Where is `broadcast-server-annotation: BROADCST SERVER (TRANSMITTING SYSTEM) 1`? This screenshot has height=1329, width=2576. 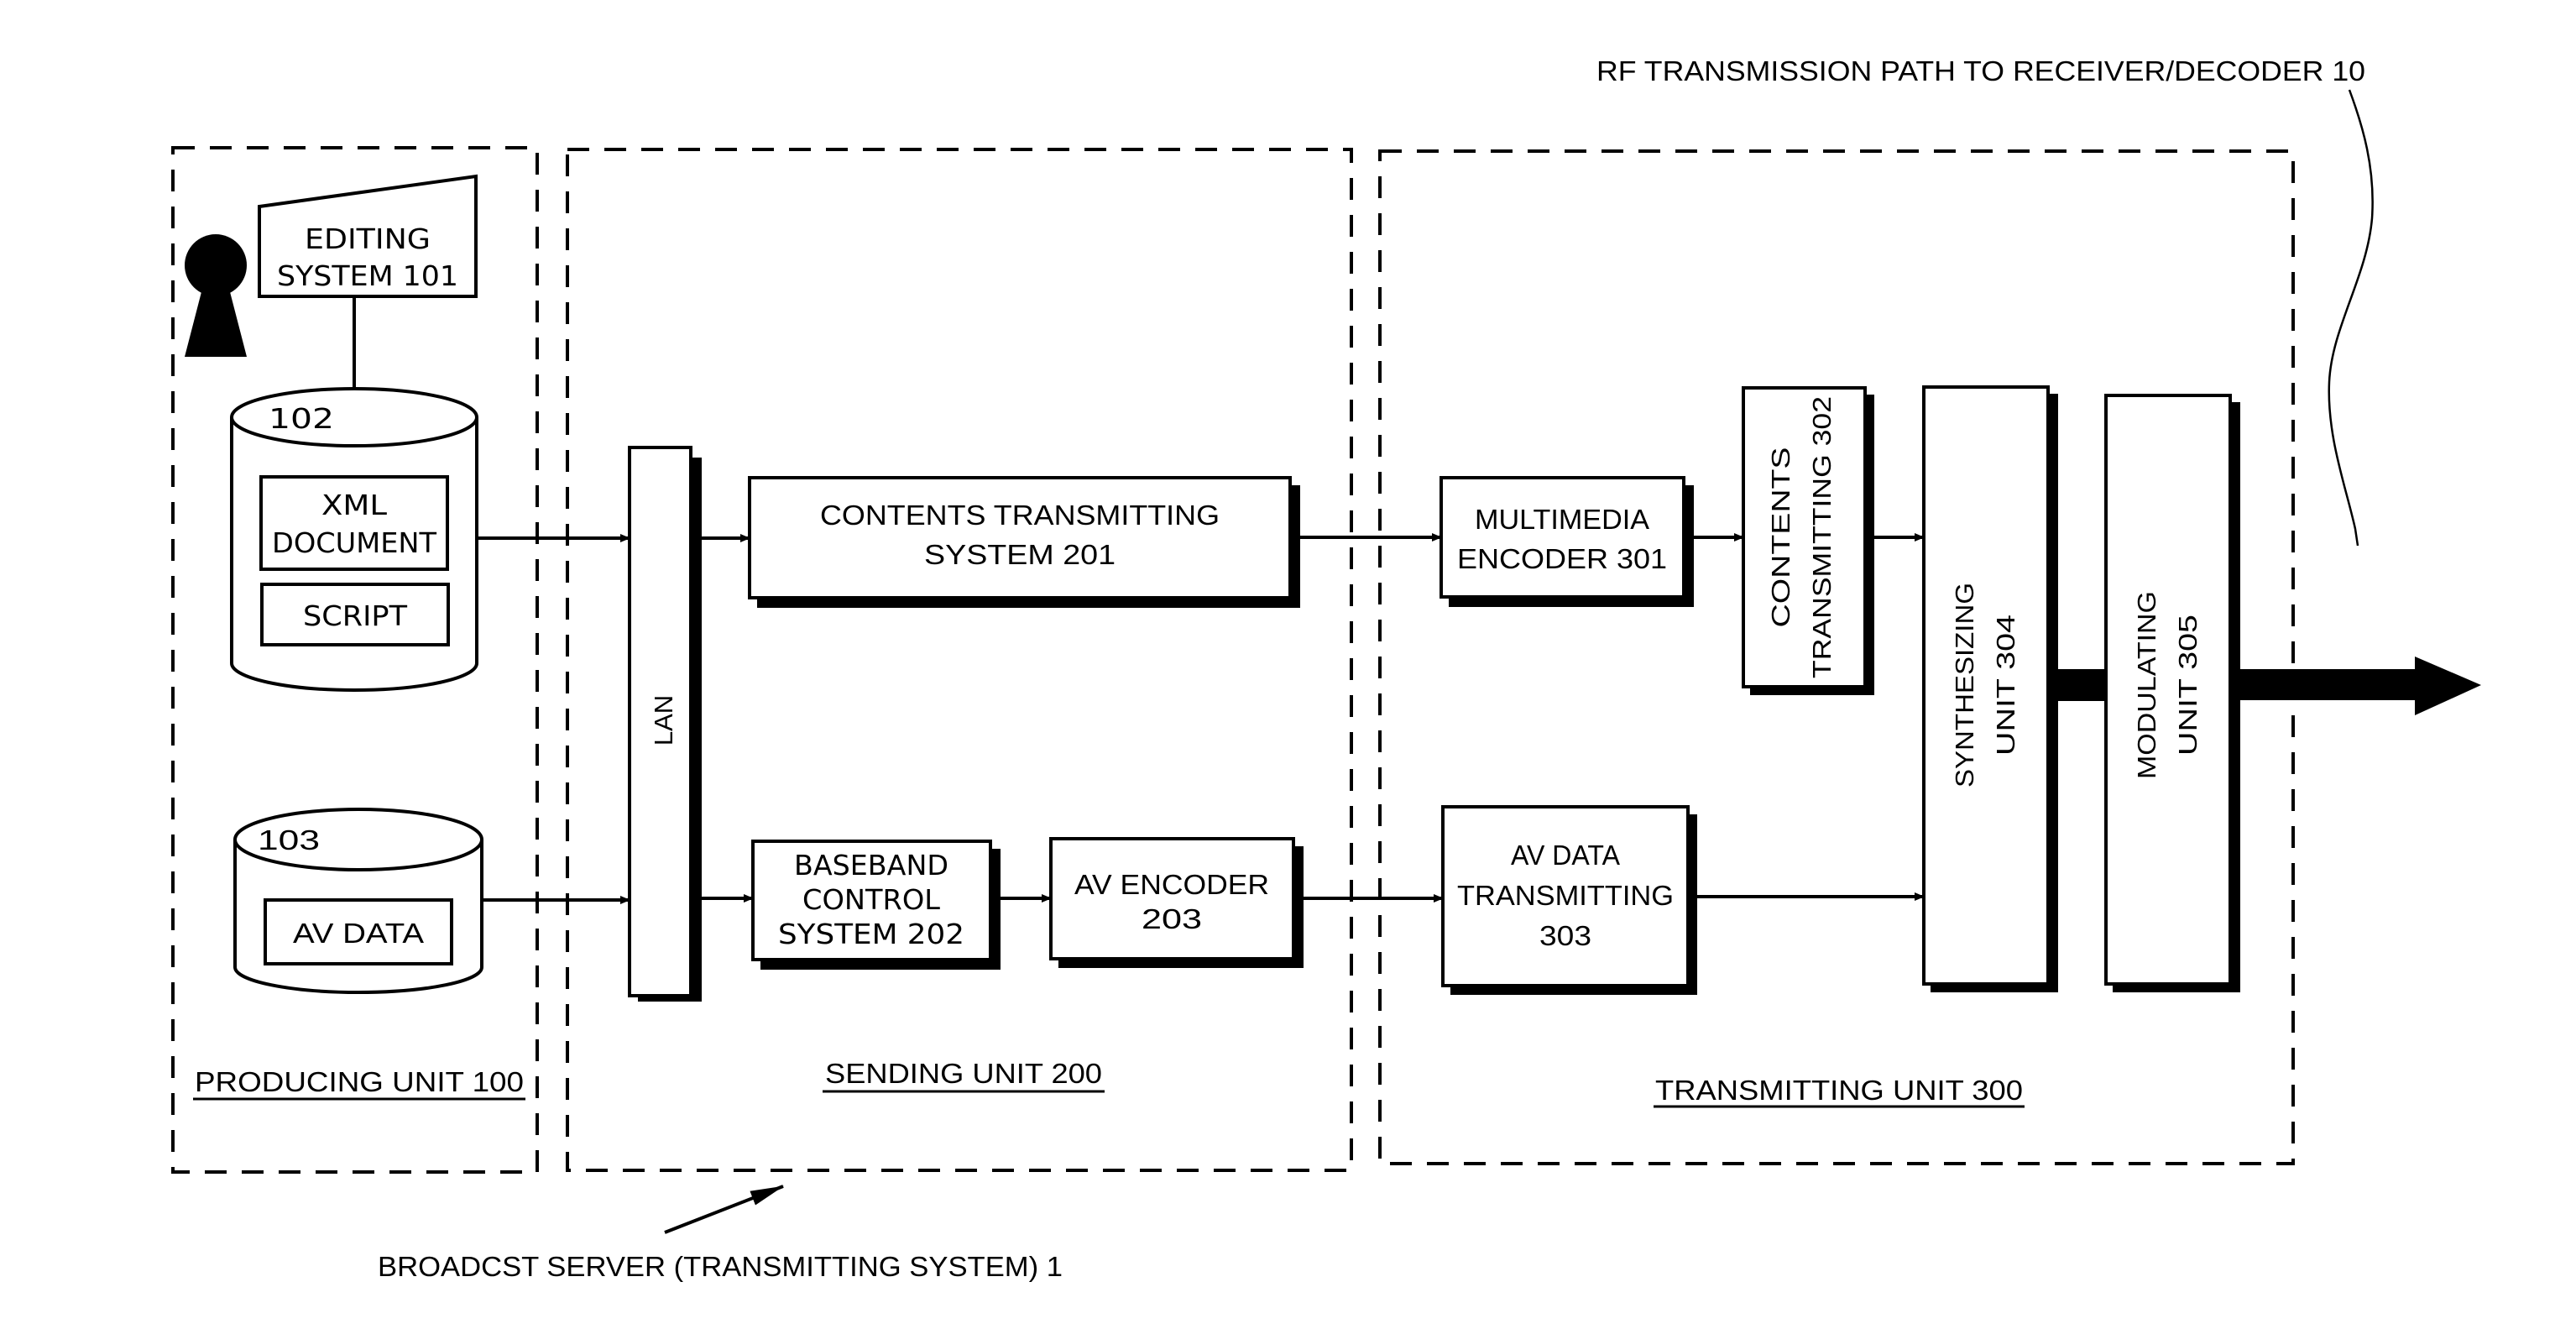 broadcast-server-annotation: BROADCST SERVER (TRANSMITTING SYSTEM) 1 is located at coordinates (720, 1233).